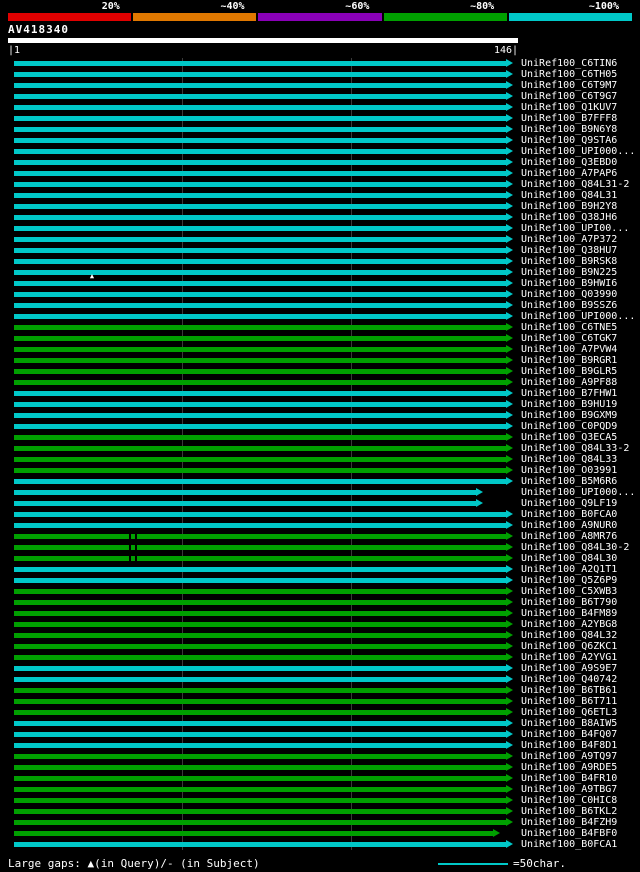 The width and height of the screenshot is (640, 872). I want to click on hit-label: UniRef100_A9PF88, so click(569, 382).